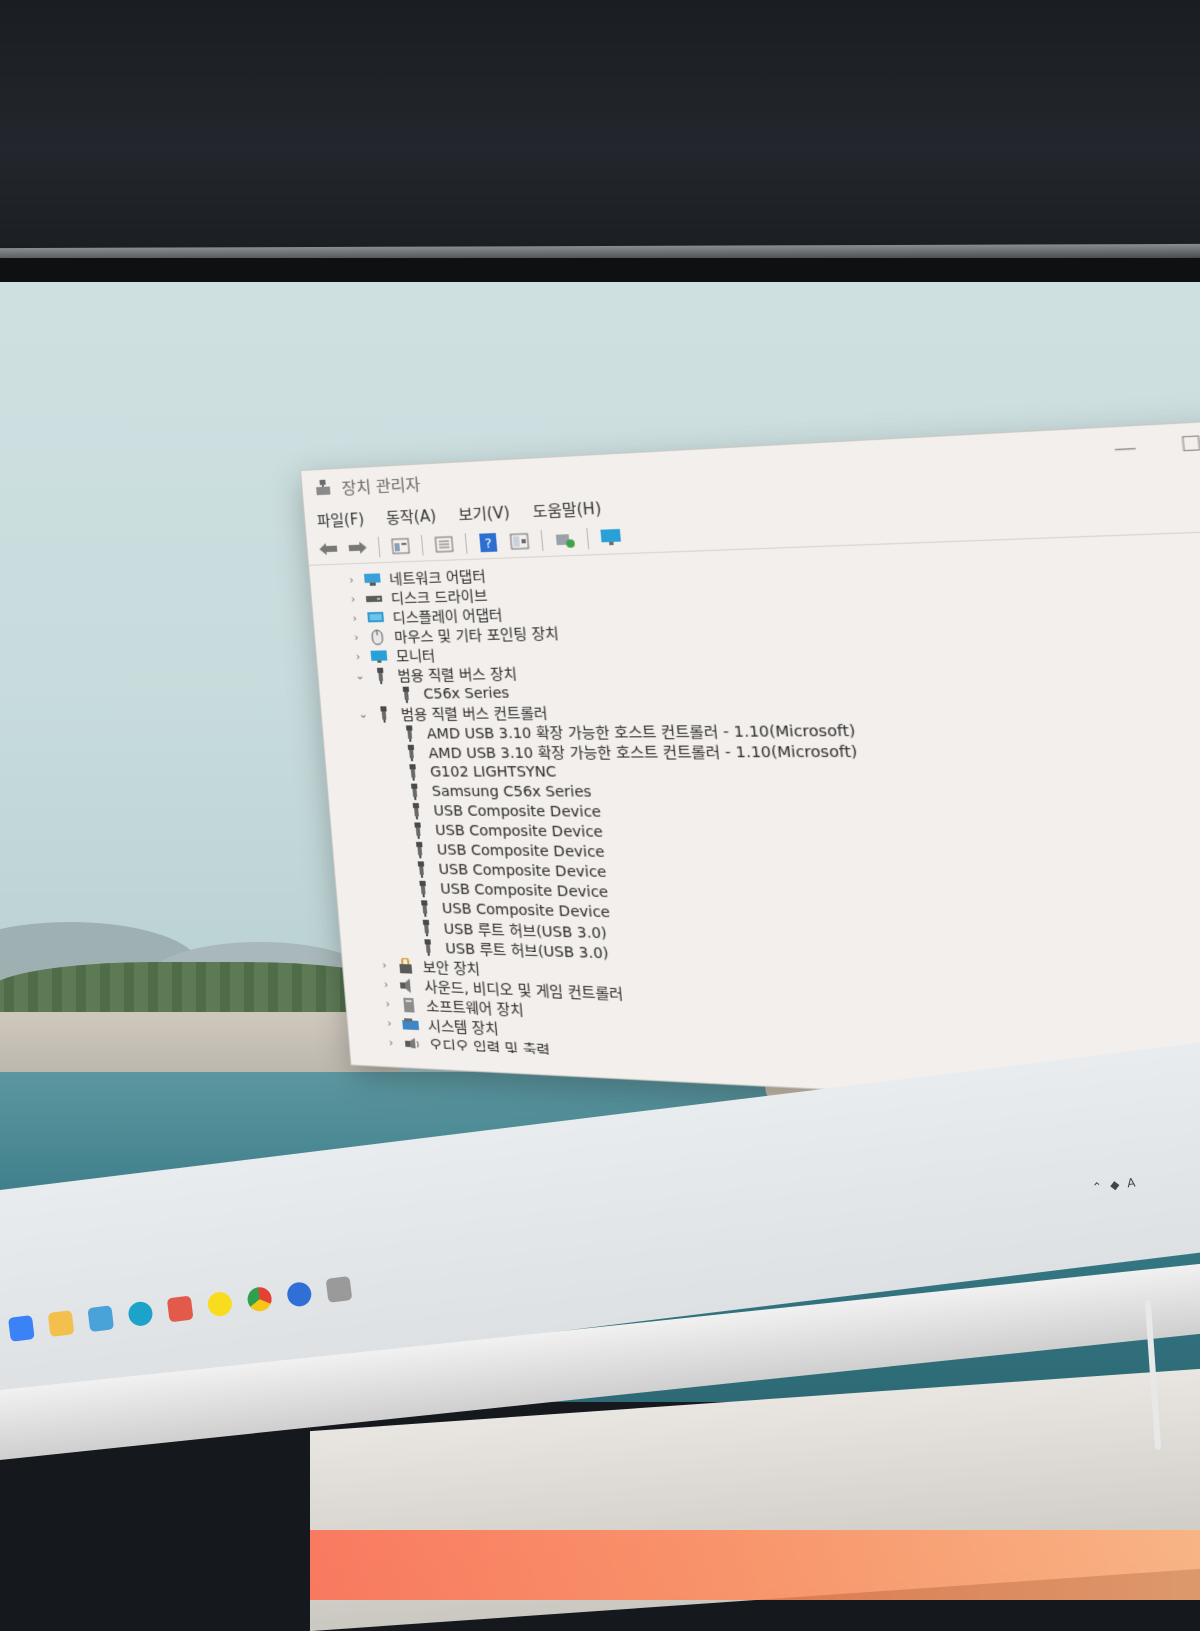 This screenshot has height=1631, width=1200. Describe the element at coordinates (444, 544) in the screenshot. I see `properties-icon` at that location.